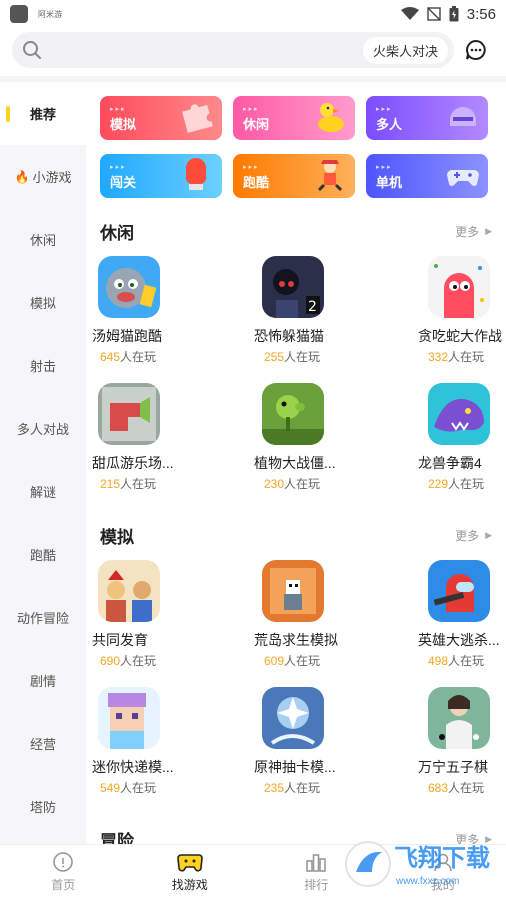  I want to click on search-row: 火柴人对决, so click(253, 50).